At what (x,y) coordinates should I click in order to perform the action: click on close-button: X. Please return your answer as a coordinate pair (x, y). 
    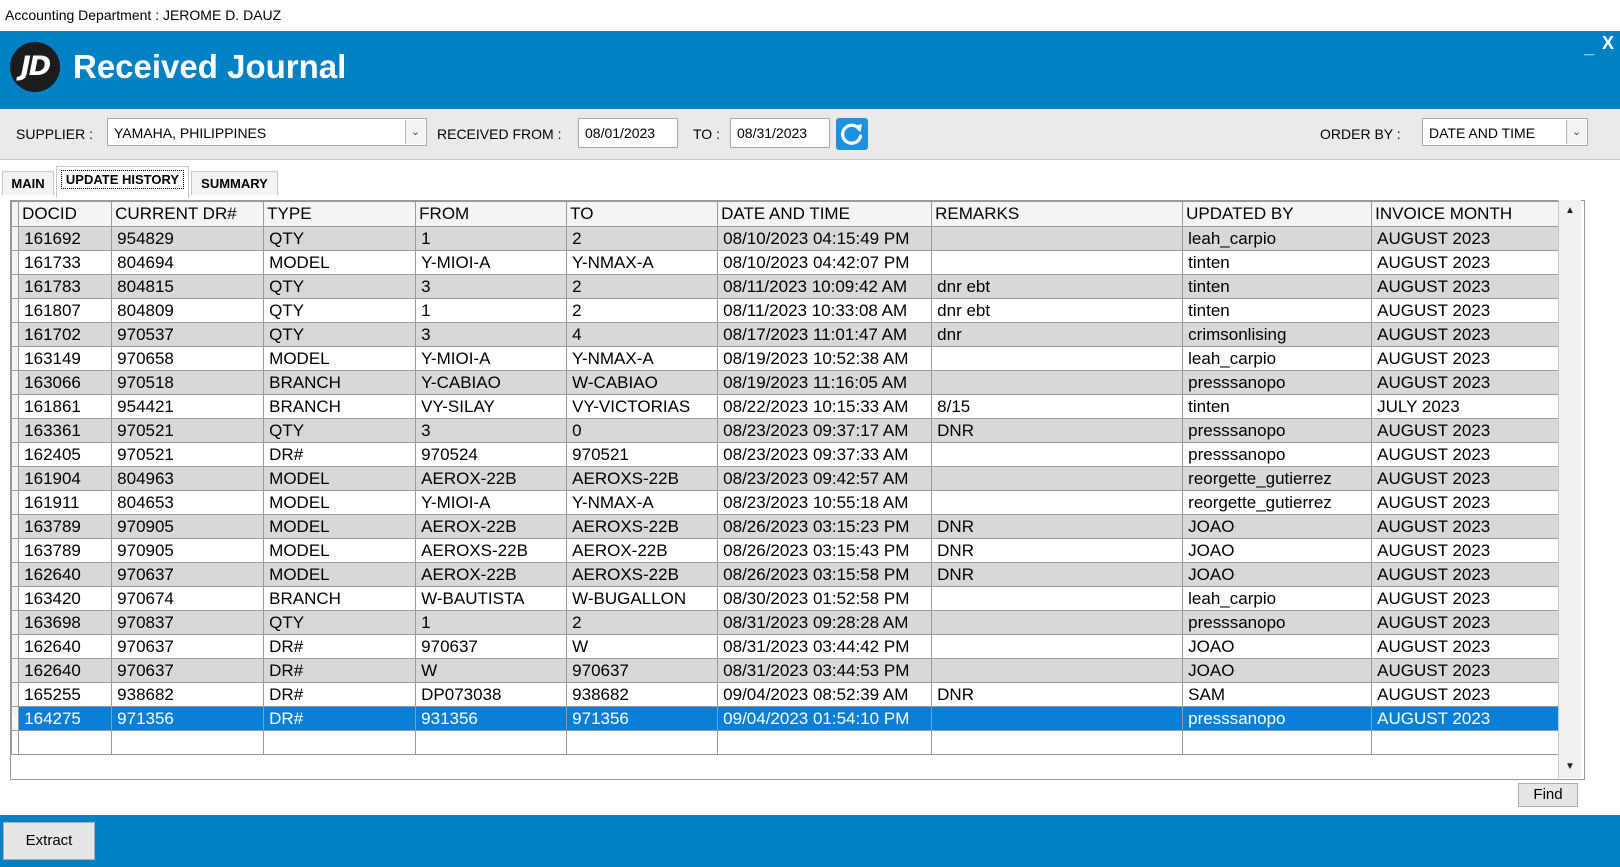
    Looking at the image, I should click on (1608, 43).